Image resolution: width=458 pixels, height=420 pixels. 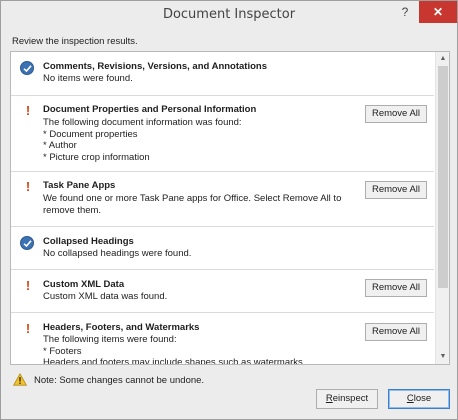 I want to click on scroll-thumb, so click(x=443, y=177).